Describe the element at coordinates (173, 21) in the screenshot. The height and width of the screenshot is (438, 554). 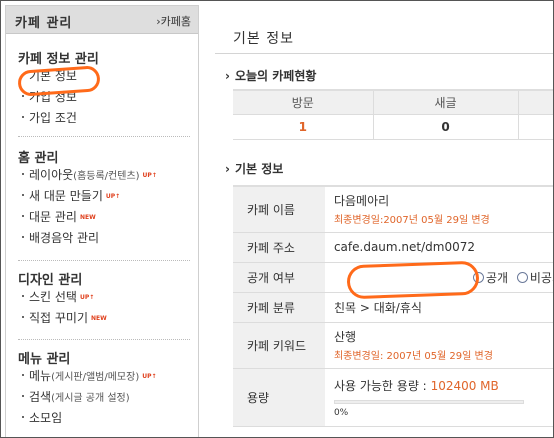
I see `cafe-home-link: ›카페홈` at that location.